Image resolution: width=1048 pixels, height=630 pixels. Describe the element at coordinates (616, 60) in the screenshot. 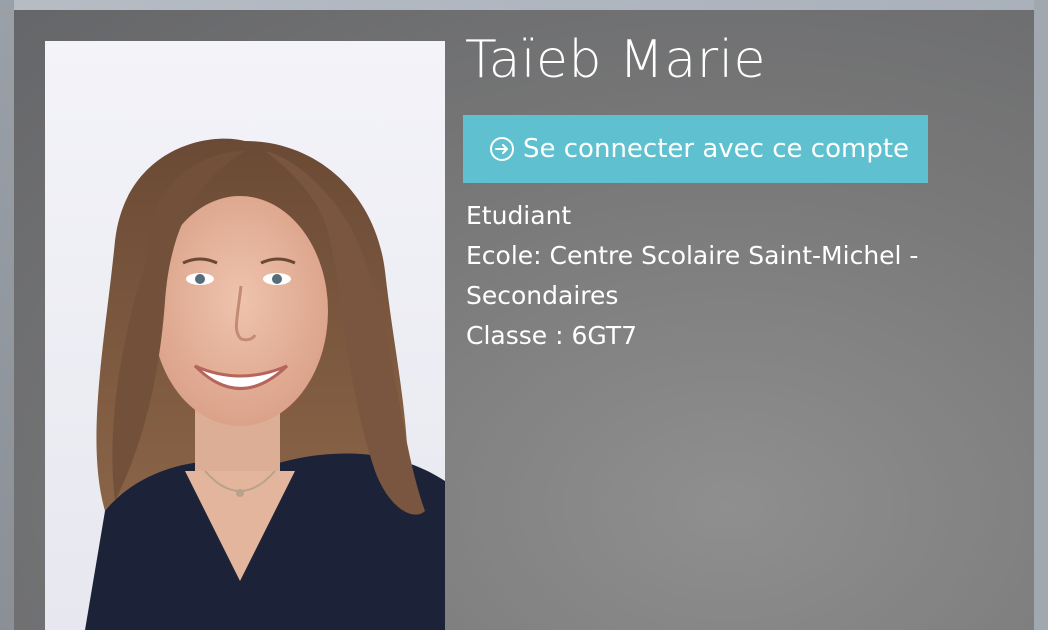

I see `student-name: Taïeb Marie` at that location.